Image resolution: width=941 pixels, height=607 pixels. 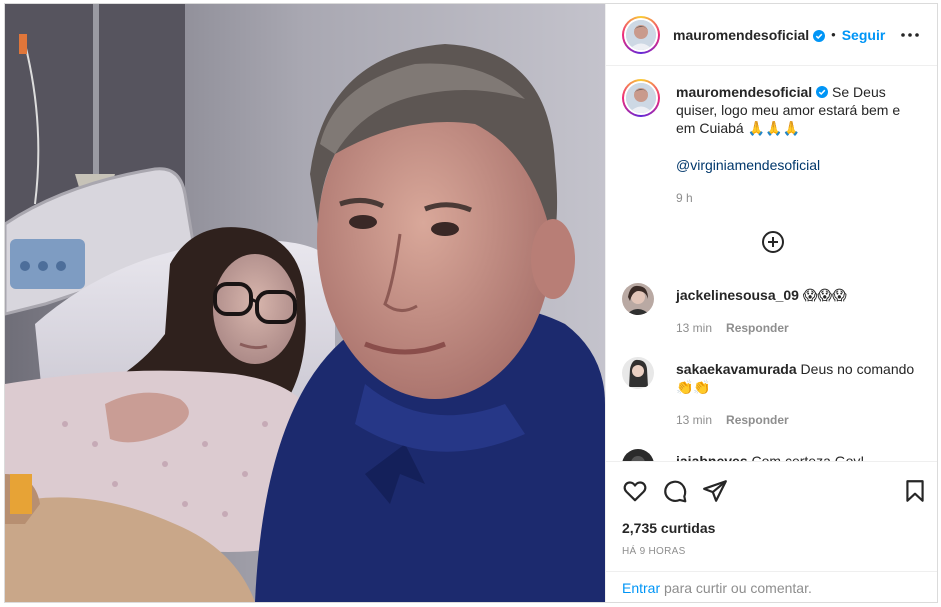 I want to click on comment-username: jackelinesousa_09, so click(x=737, y=295).